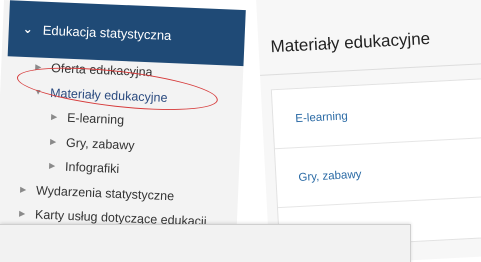 This screenshot has width=481, height=262. I want to click on page-title: Materiały edukacyjne, so click(350, 42).